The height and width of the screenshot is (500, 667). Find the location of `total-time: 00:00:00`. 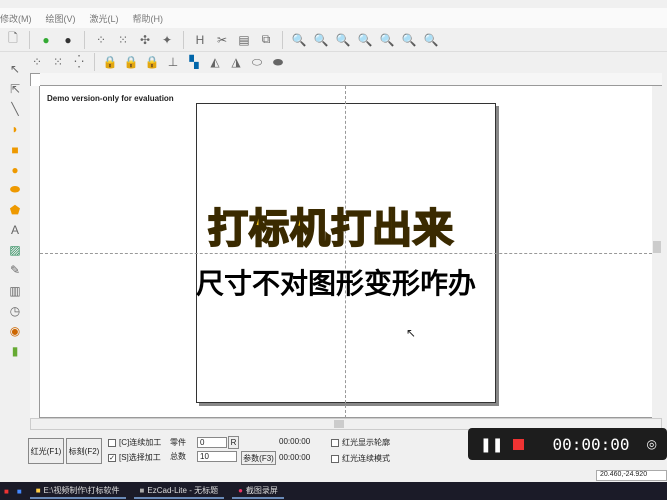

total-time: 00:00:00 is located at coordinates (295, 457).